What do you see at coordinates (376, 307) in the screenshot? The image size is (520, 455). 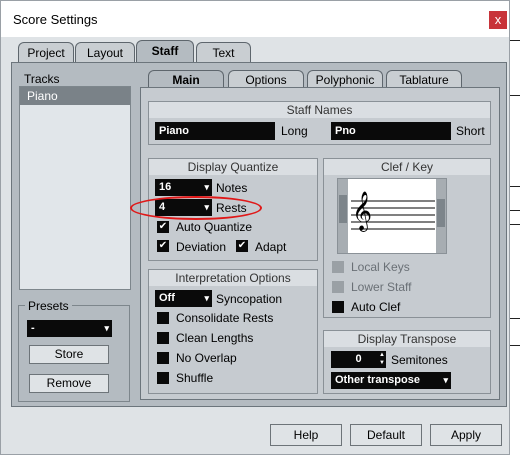 I see `auto-clef-label: Auto Clef` at bounding box center [376, 307].